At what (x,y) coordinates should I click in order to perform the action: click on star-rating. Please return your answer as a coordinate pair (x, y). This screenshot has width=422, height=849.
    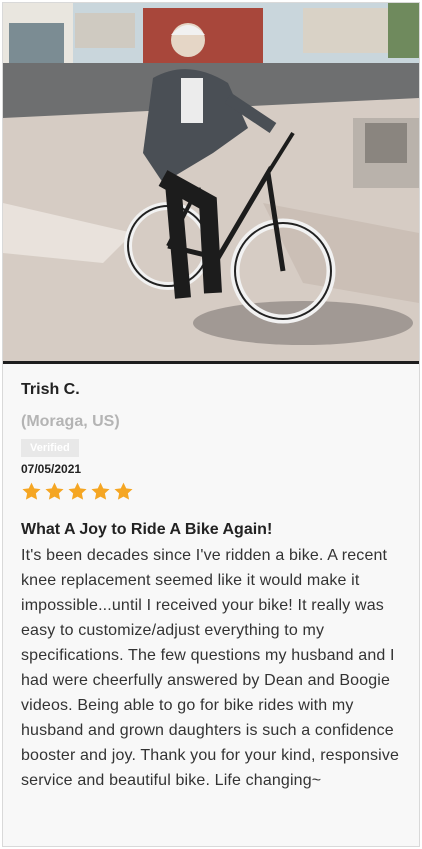
    Looking at the image, I should click on (212, 491).